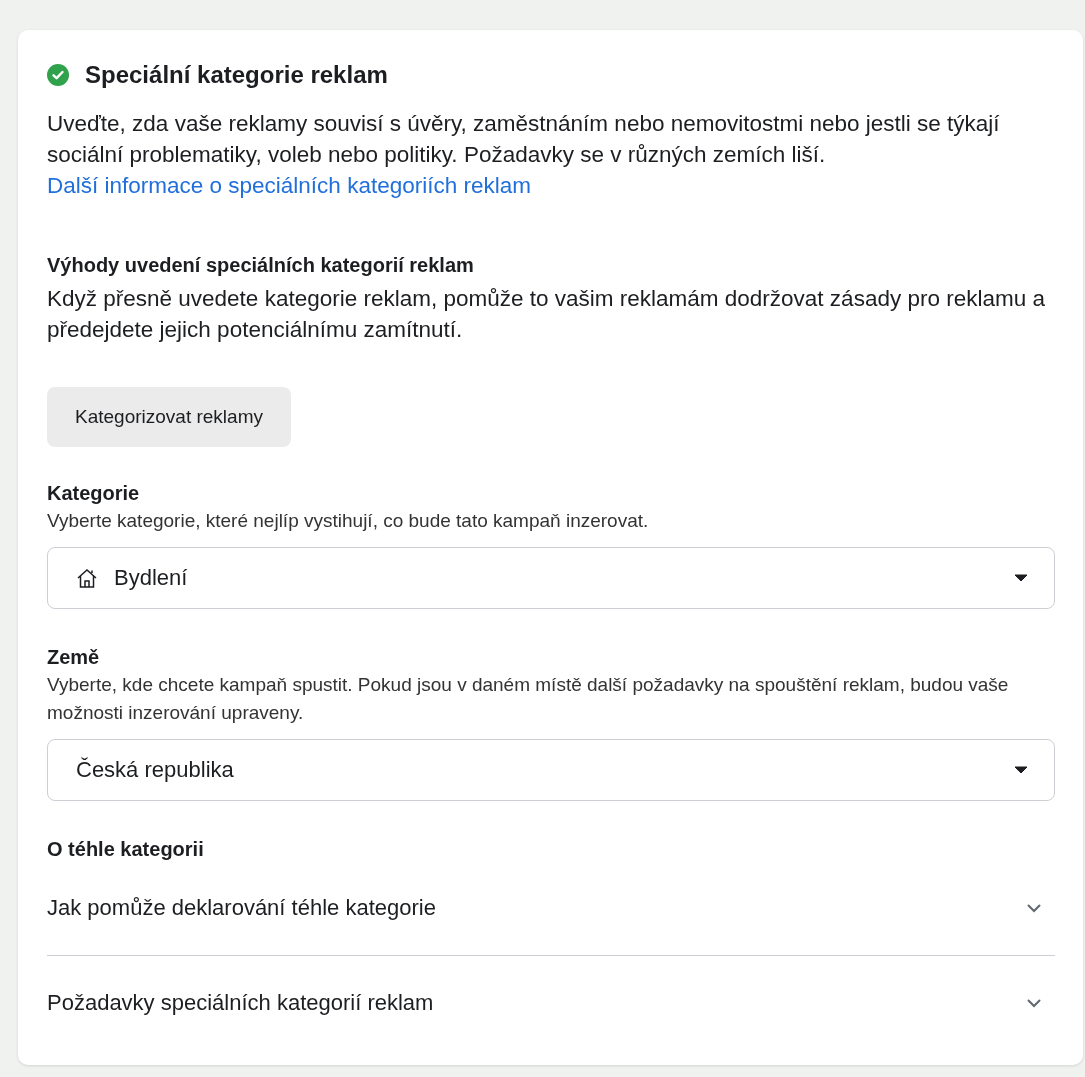  What do you see at coordinates (551, 770) in the screenshot?
I see `dropdown-field: Česká republika` at bounding box center [551, 770].